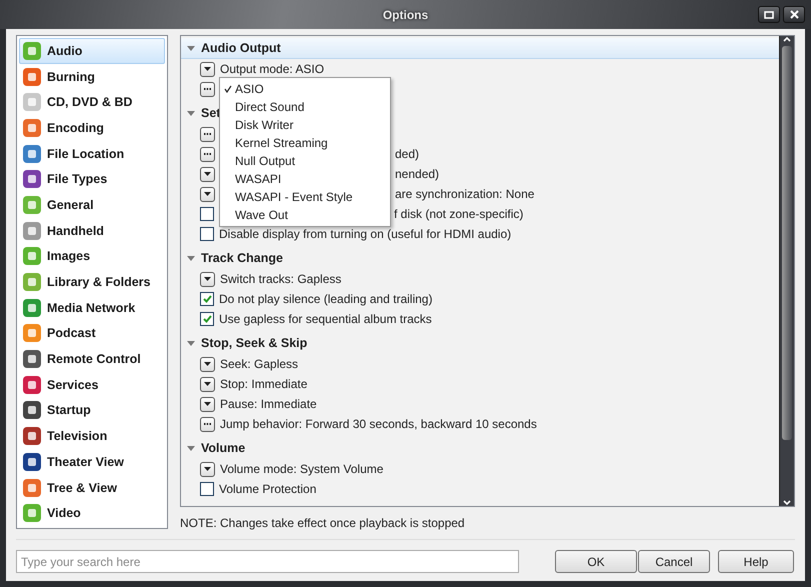  Describe the element at coordinates (92, 359) in the screenshot. I see `category-item: Remote Control` at that location.